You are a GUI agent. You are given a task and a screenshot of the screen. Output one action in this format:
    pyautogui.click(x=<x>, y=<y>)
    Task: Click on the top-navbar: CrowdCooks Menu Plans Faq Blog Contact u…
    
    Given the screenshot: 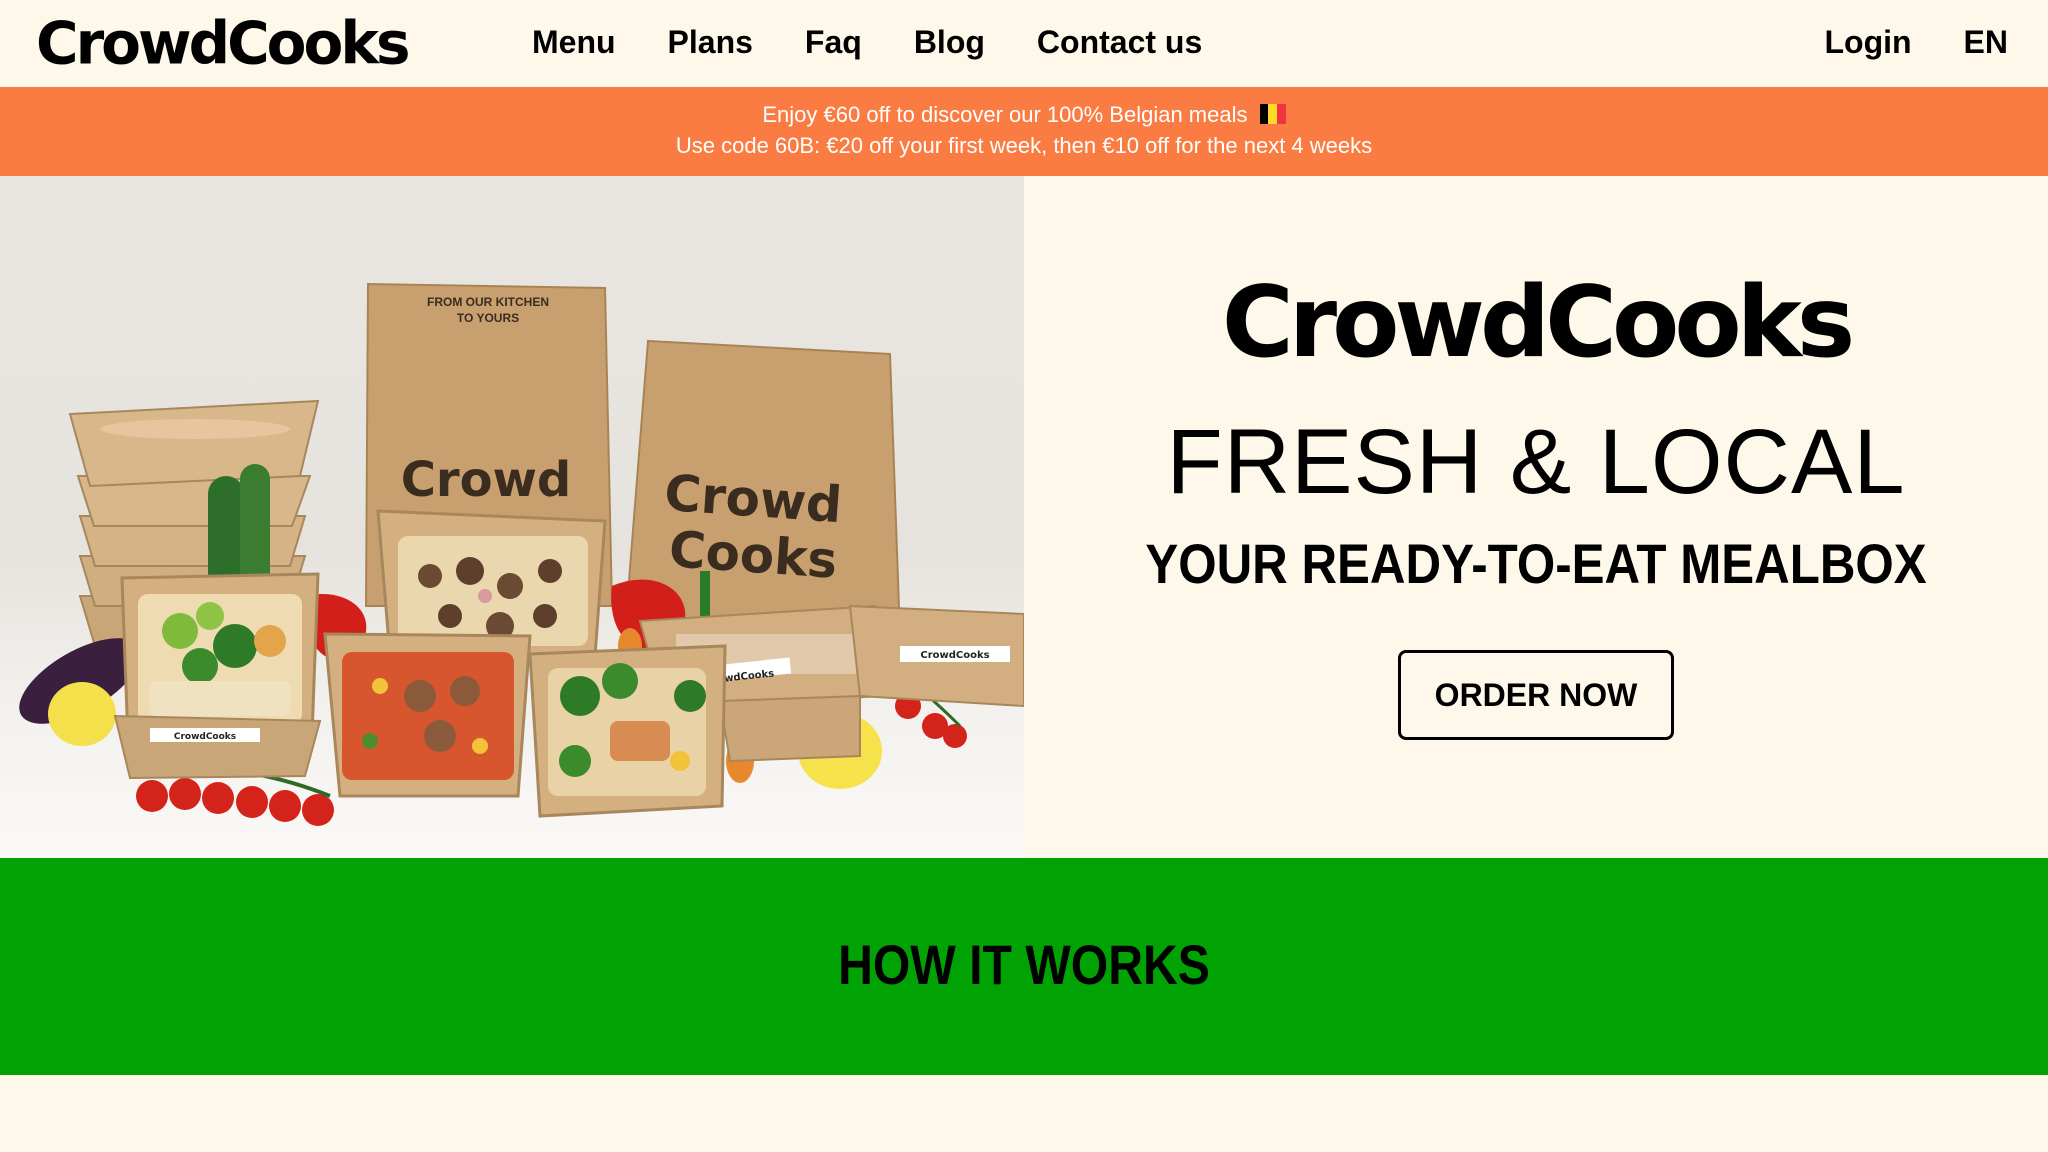 What is the action you would take?
    pyautogui.click(x=1024, y=43)
    